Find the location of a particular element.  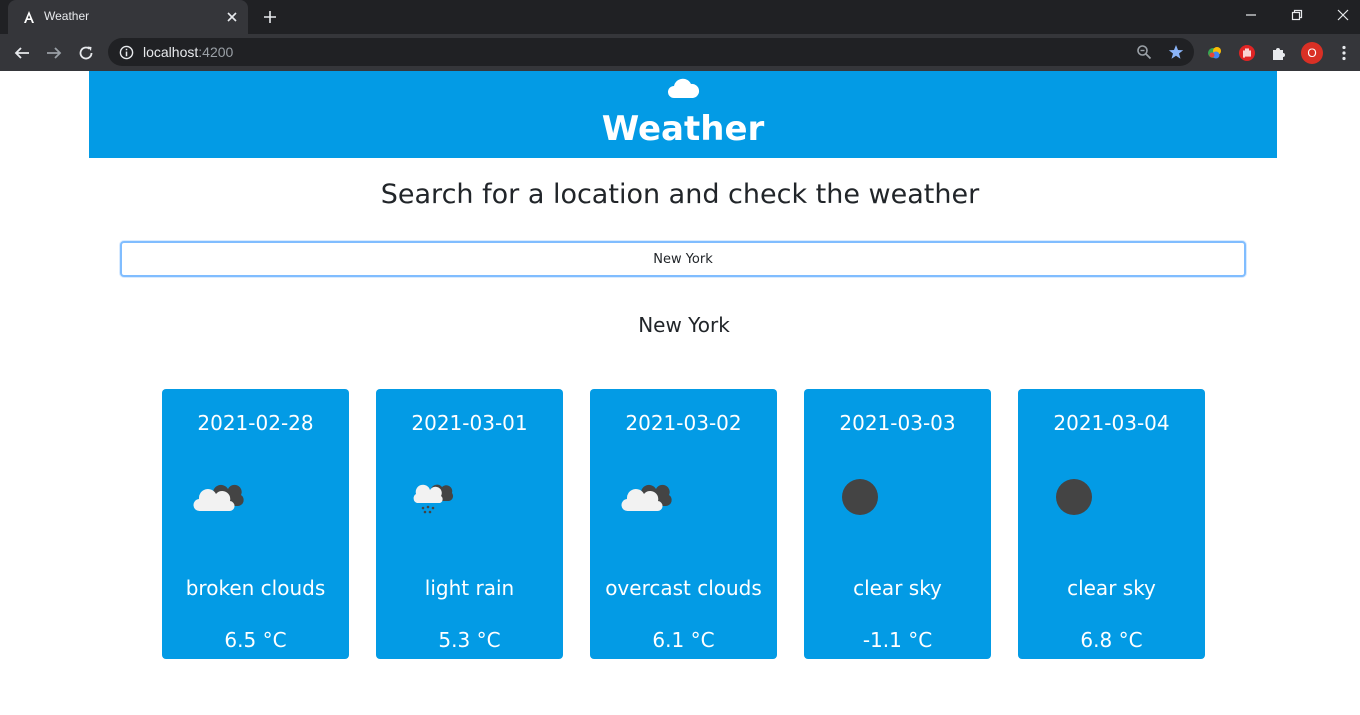

profile-avatar: O is located at coordinates (1312, 53).